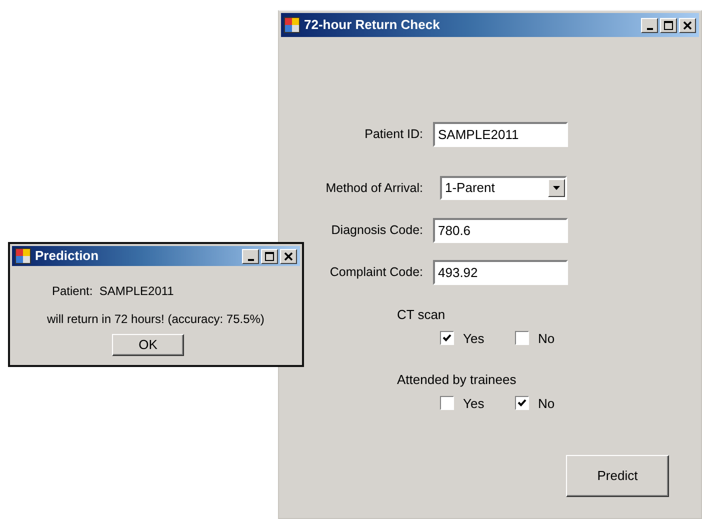  Describe the element at coordinates (377, 231) in the screenshot. I see `field-label: Diagnosis Code:` at that location.